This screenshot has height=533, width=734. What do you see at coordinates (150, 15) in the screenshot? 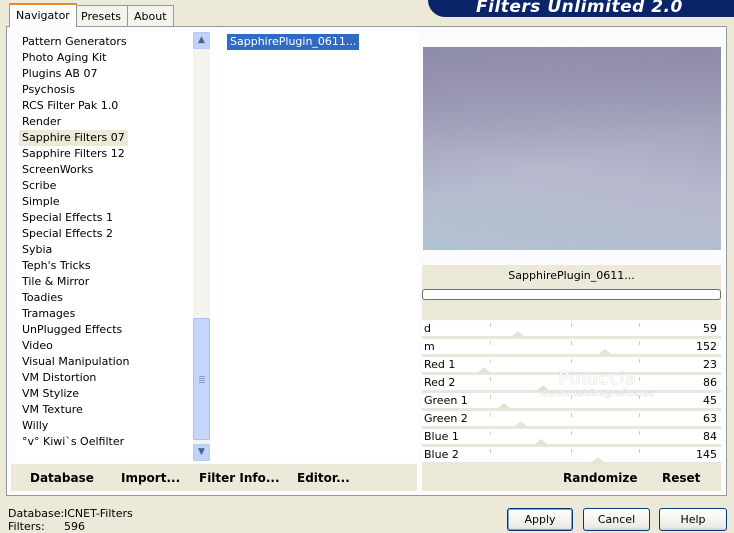
I see `tab-about: About` at bounding box center [150, 15].